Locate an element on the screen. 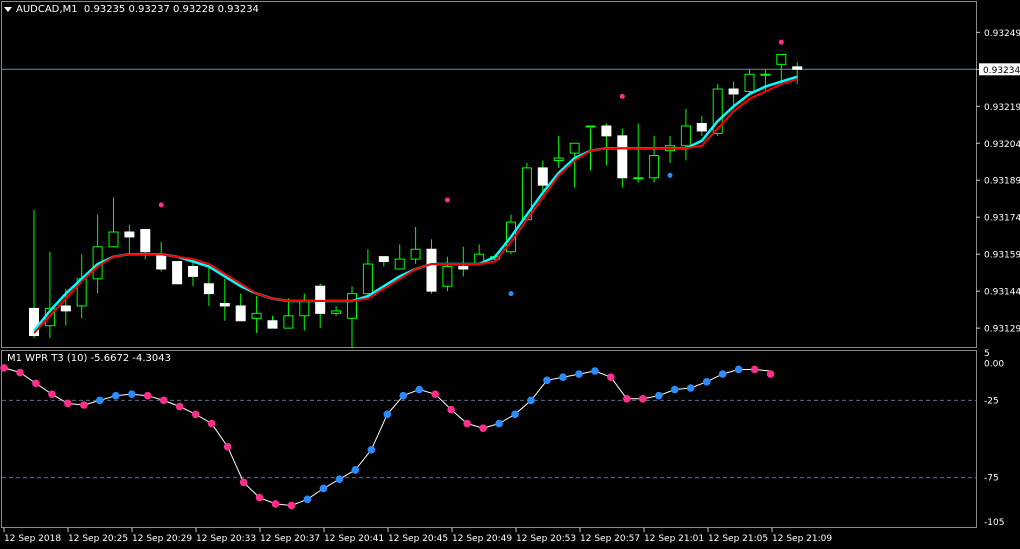  time-tick-label: 12 Sep 2018 is located at coordinates (32, 539).